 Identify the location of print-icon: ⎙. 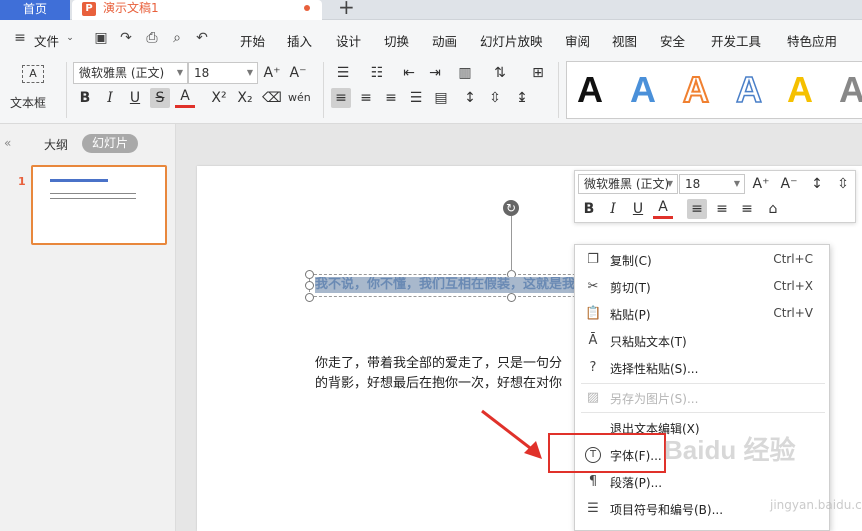
(152, 38).